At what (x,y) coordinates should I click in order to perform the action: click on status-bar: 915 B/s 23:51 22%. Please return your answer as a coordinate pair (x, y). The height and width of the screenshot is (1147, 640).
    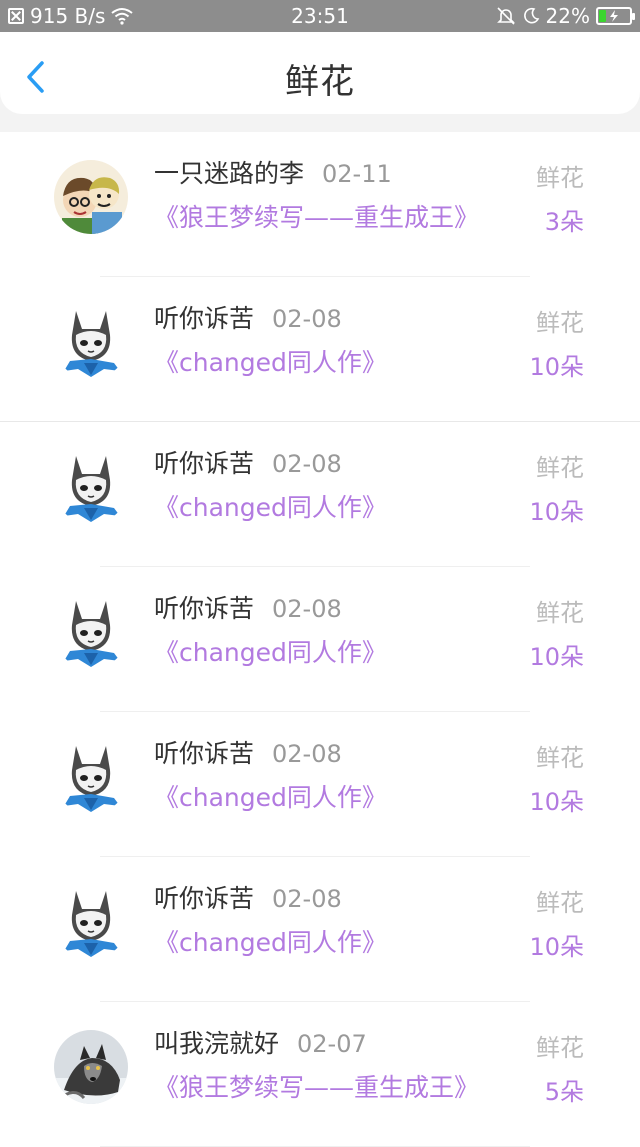
    Looking at the image, I should click on (320, 16).